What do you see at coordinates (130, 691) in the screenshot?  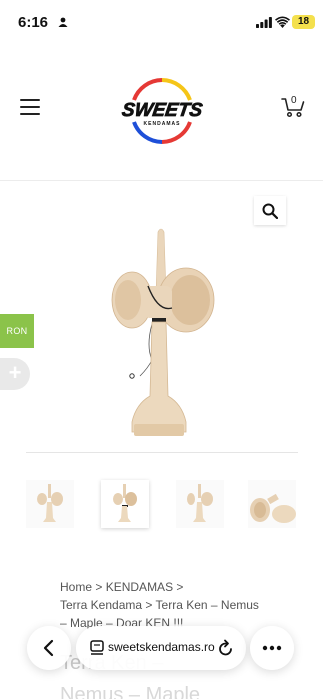 I see `product-title-line2: Nemus – Maple` at bounding box center [130, 691].